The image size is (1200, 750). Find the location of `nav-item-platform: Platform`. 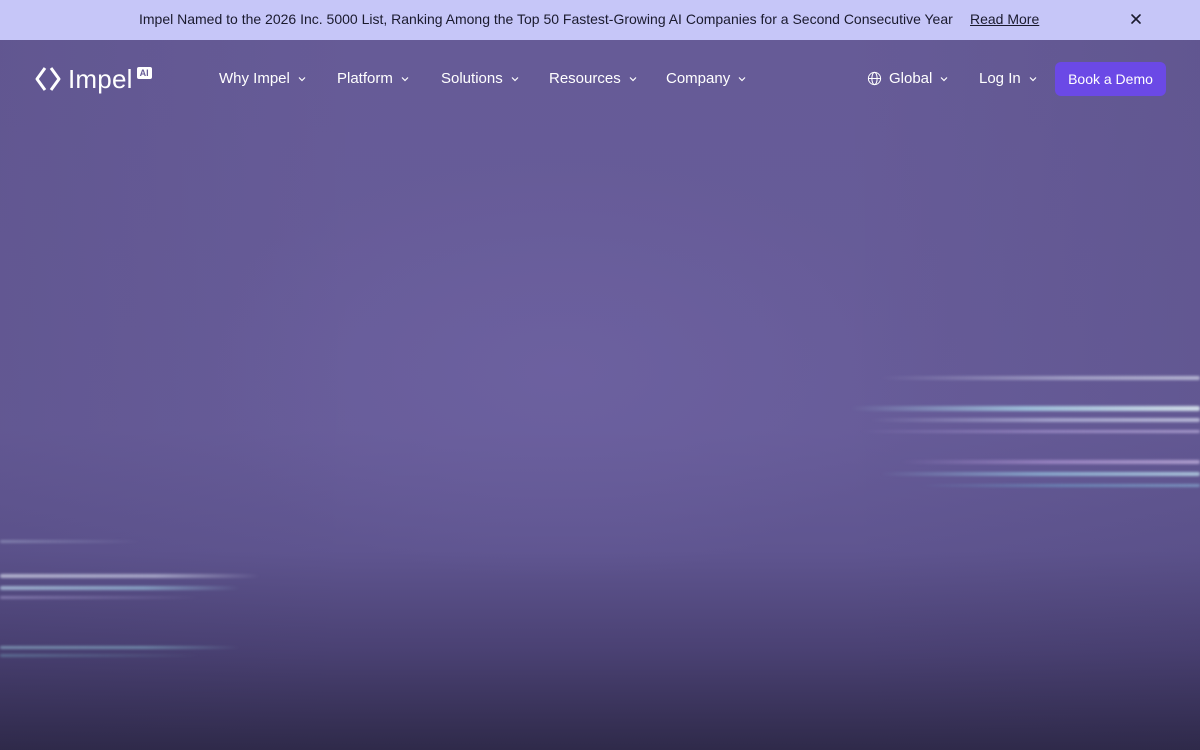

nav-item-platform: Platform is located at coordinates (373, 78).